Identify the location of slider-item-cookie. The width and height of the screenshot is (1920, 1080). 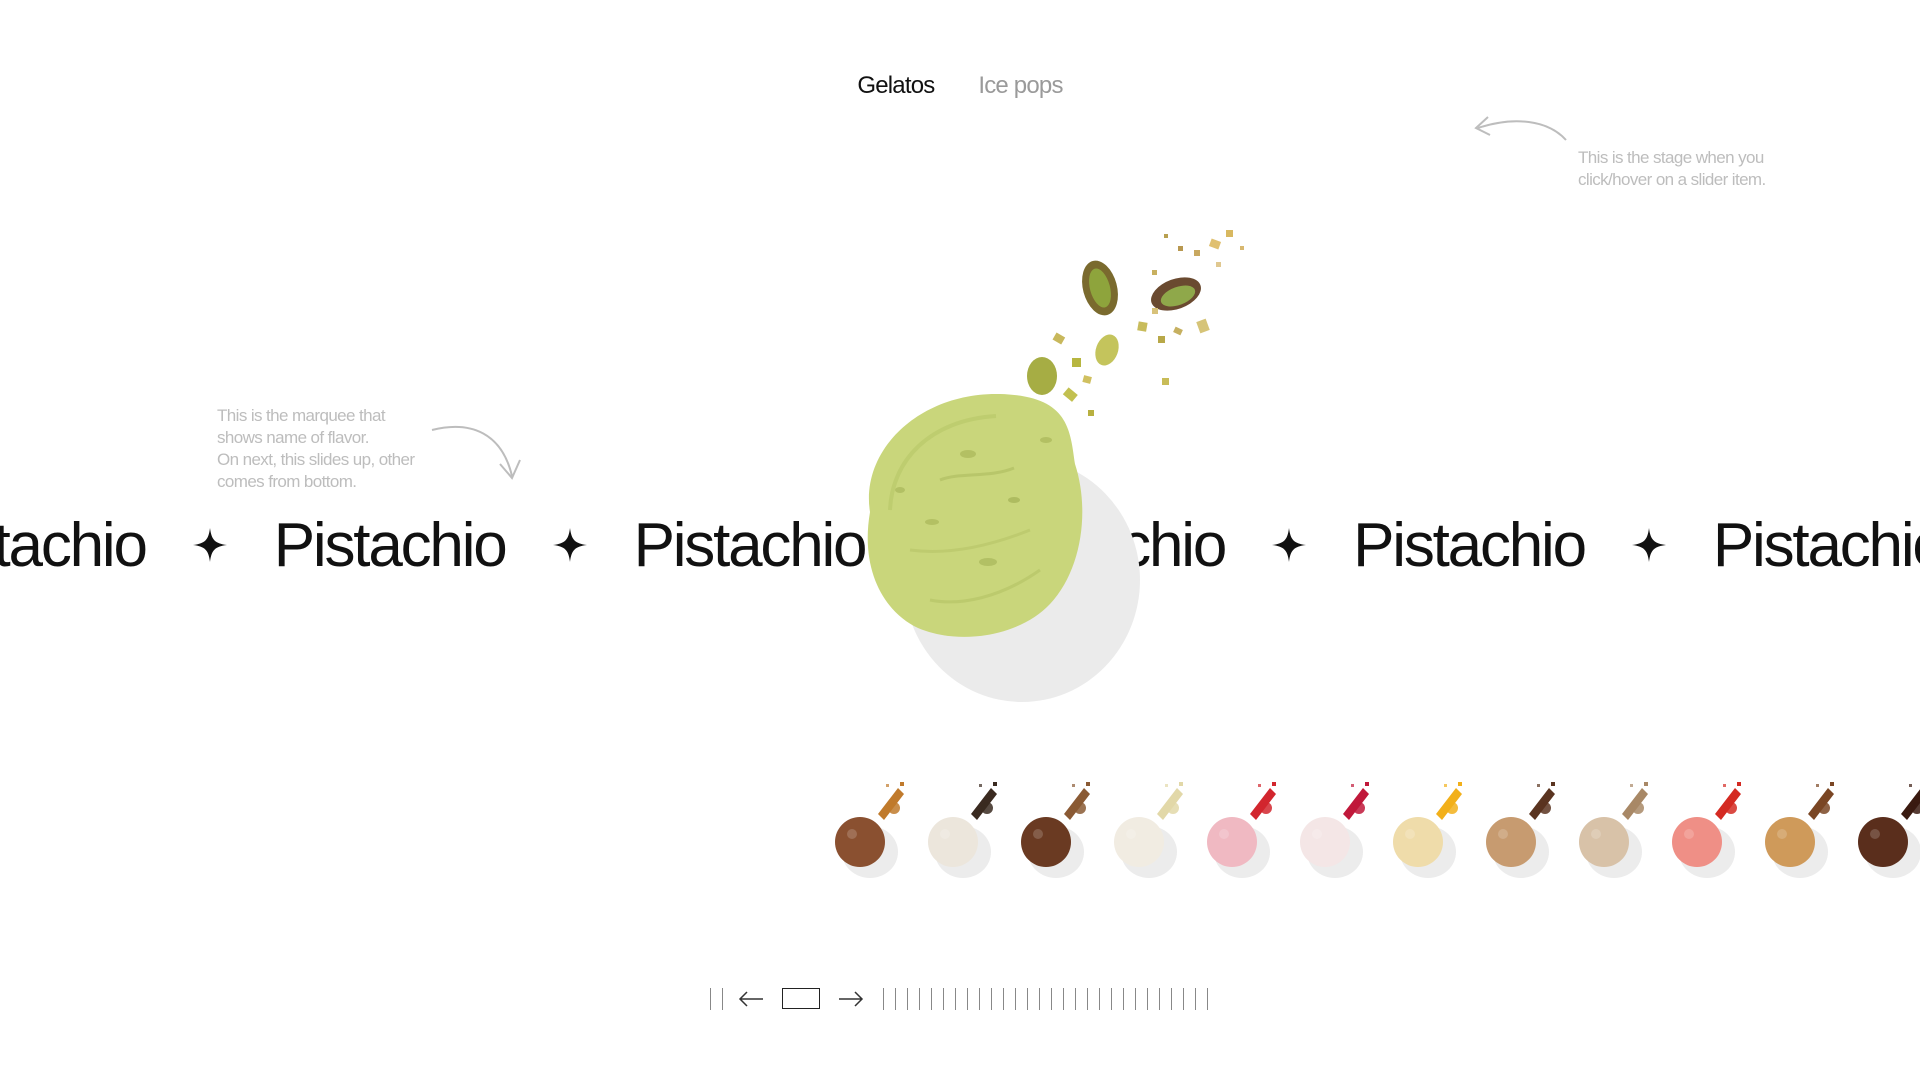
(1797, 825).